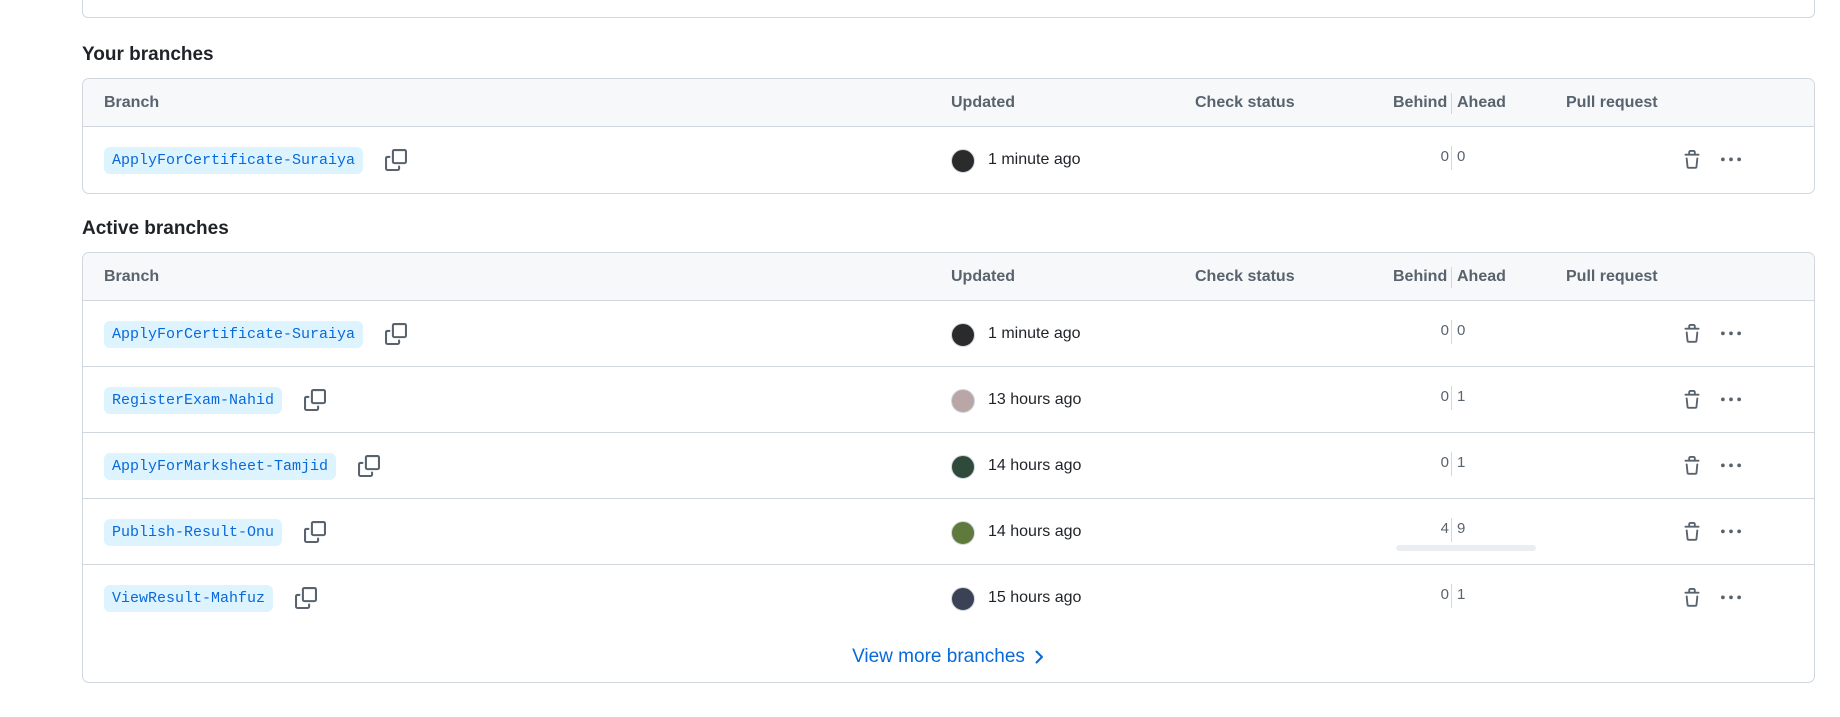 Image resolution: width=1840 pixels, height=717 pixels. I want to click on view-more-branches-link: View more branches, so click(948, 657).